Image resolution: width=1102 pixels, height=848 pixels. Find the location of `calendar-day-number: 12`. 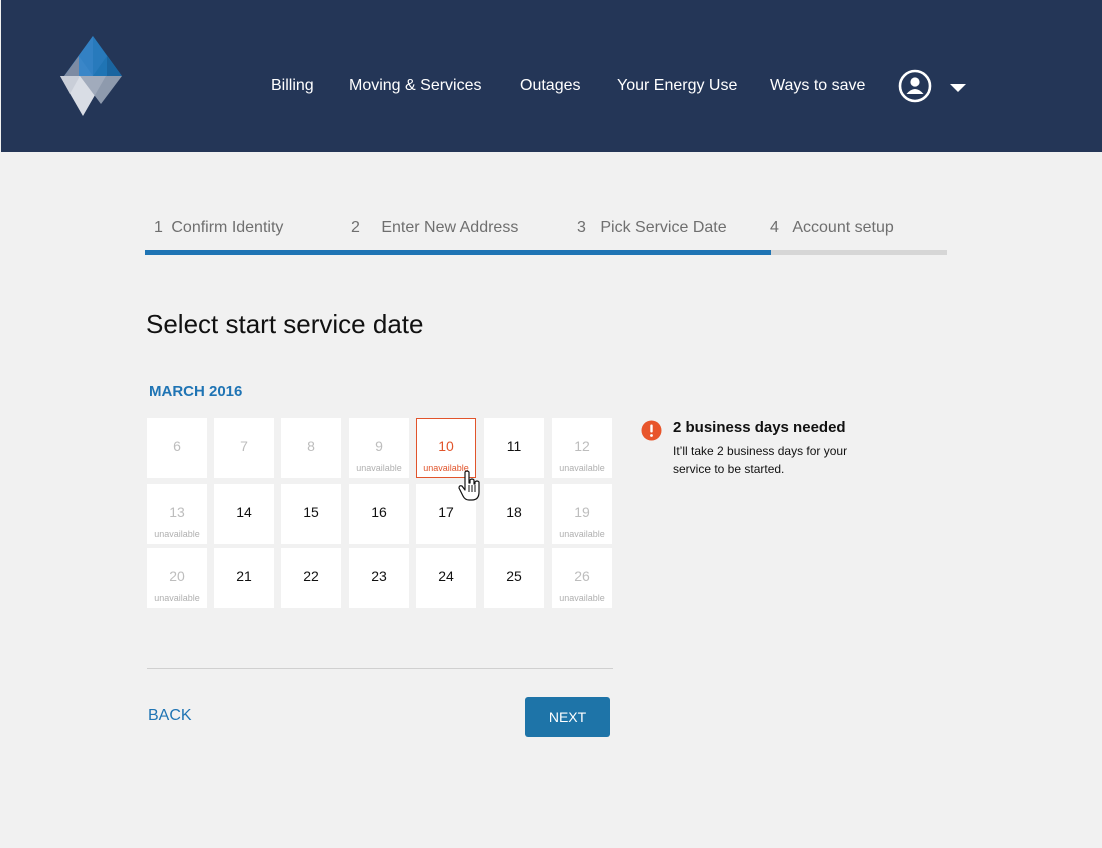

calendar-day-number: 12 is located at coordinates (582, 446).